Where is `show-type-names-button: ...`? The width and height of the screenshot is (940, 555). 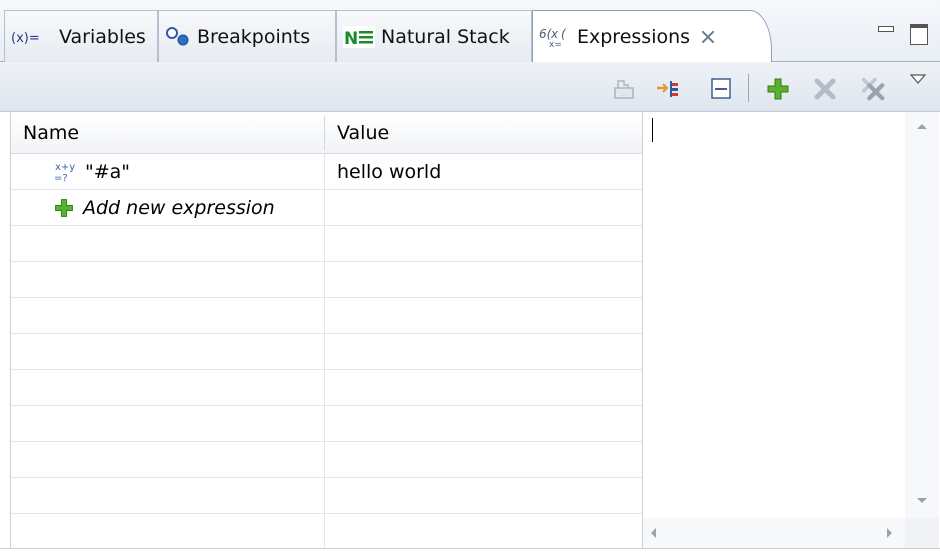
show-type-names-button: ... is located at coordinates (625, 89).